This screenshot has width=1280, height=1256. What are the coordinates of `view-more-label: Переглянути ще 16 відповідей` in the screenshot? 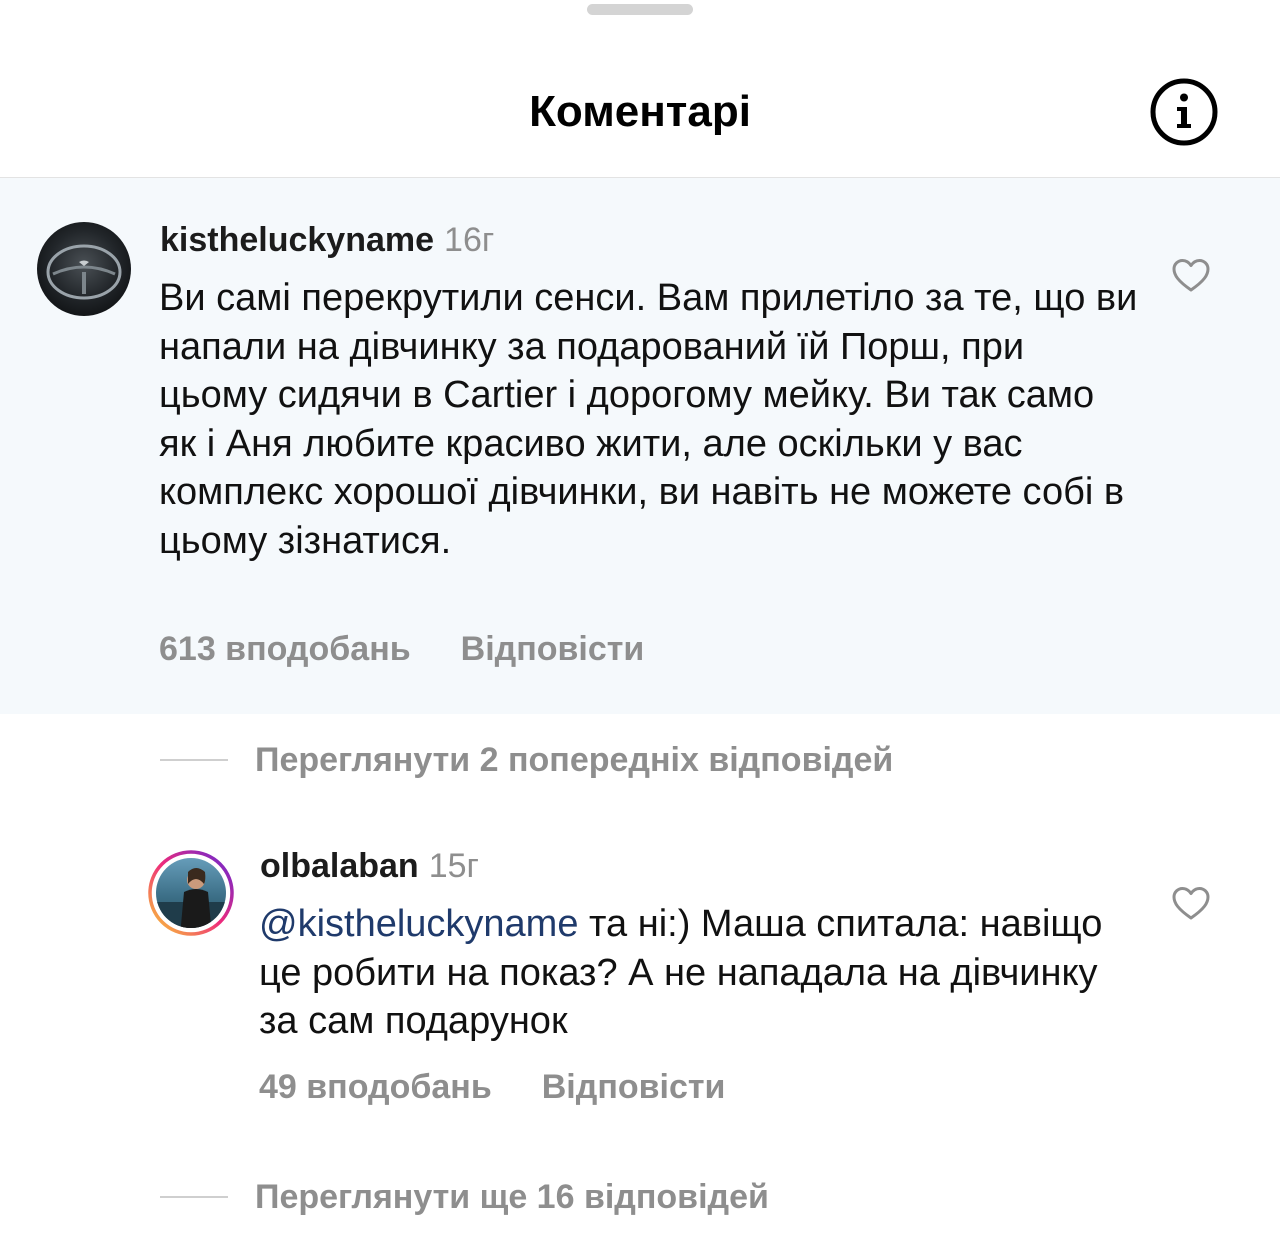 It's located at (512, 1197).